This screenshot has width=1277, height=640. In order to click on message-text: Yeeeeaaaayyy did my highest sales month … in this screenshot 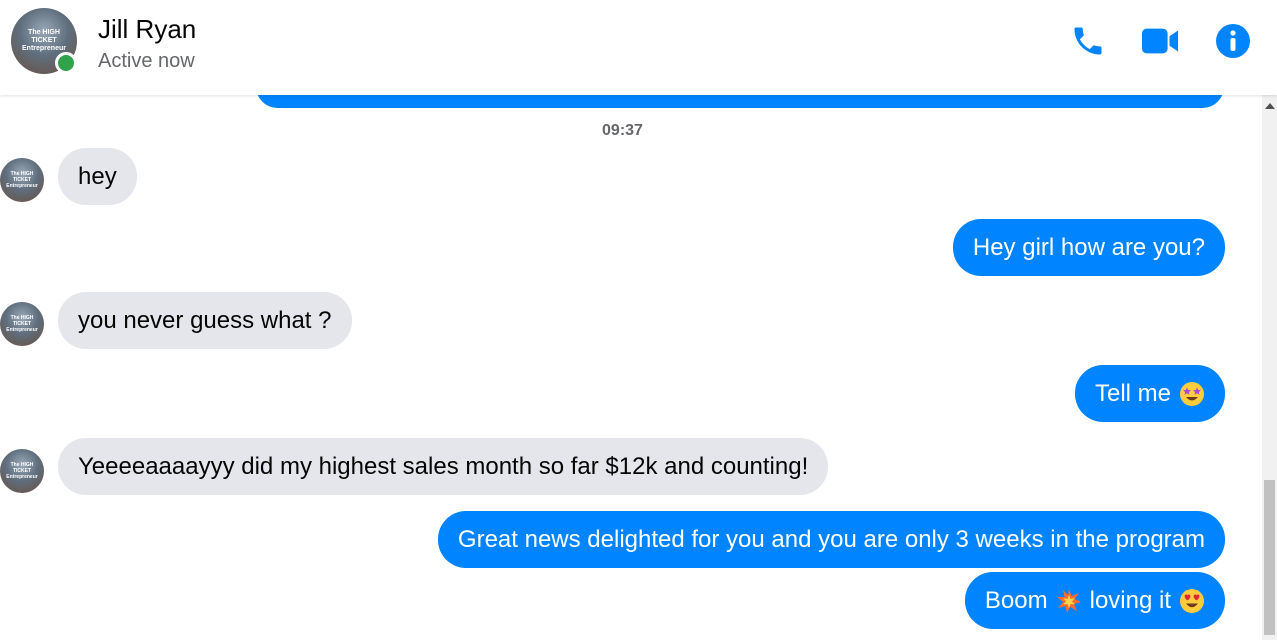, I will do `click(443, 466)`.